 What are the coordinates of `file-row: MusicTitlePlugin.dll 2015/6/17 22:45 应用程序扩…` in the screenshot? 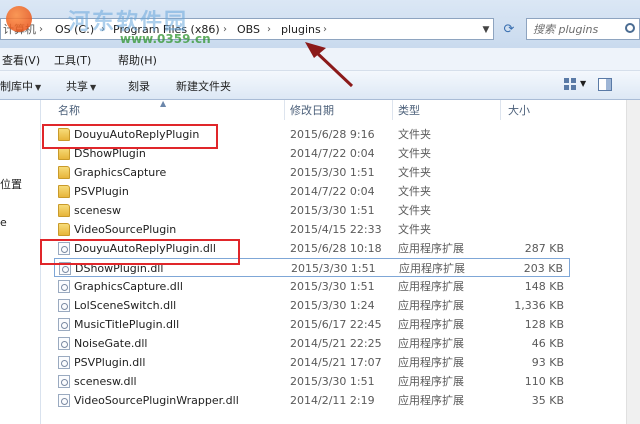 It's located at (312, 324).